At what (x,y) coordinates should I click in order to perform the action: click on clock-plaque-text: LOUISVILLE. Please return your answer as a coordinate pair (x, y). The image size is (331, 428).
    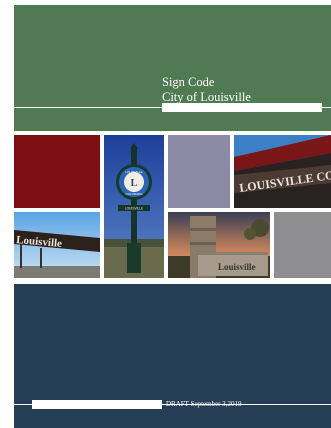
    Looking at the image, I should click on (134, 209).